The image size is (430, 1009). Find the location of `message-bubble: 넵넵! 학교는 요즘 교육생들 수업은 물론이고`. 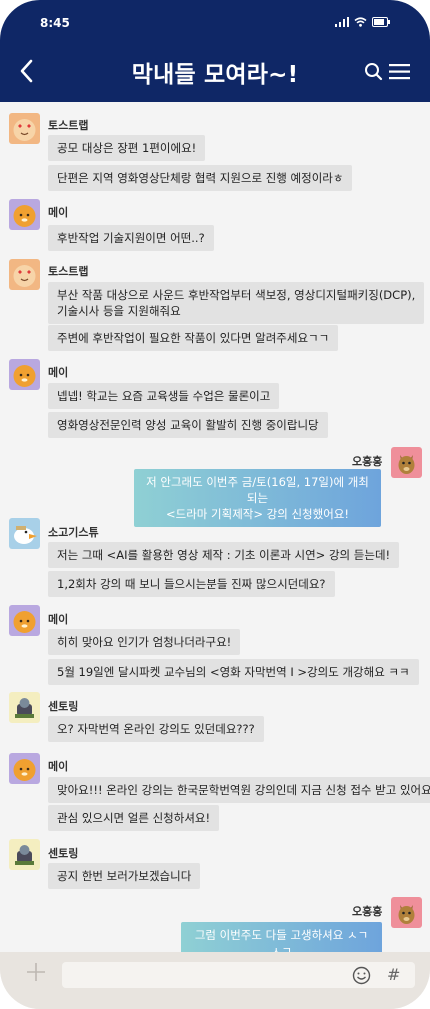

message-bubble: 넵넵! 학교는 요즘 교육생들 수업은 물론이고 is located at coordinates (164, 396).